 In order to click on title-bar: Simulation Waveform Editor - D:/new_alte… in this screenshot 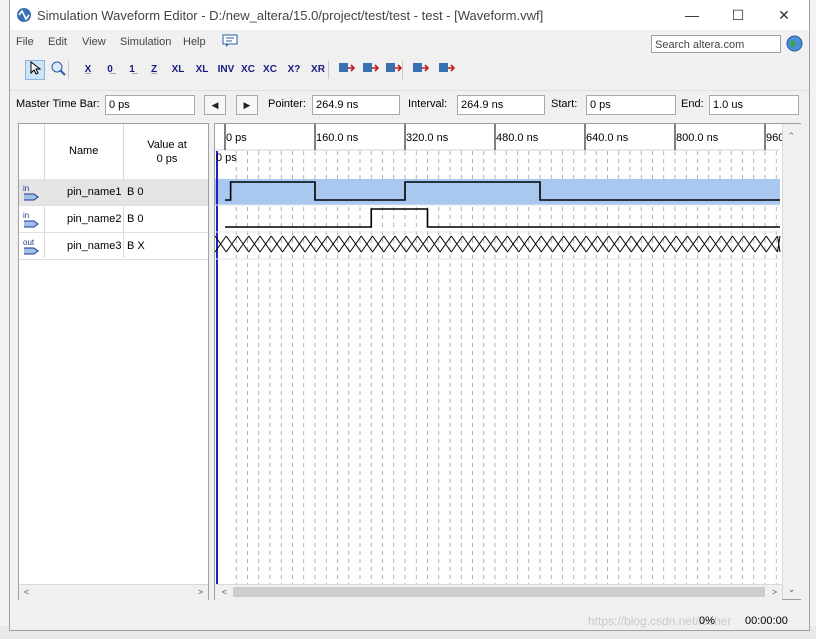, I will do `click(409, 15)`.